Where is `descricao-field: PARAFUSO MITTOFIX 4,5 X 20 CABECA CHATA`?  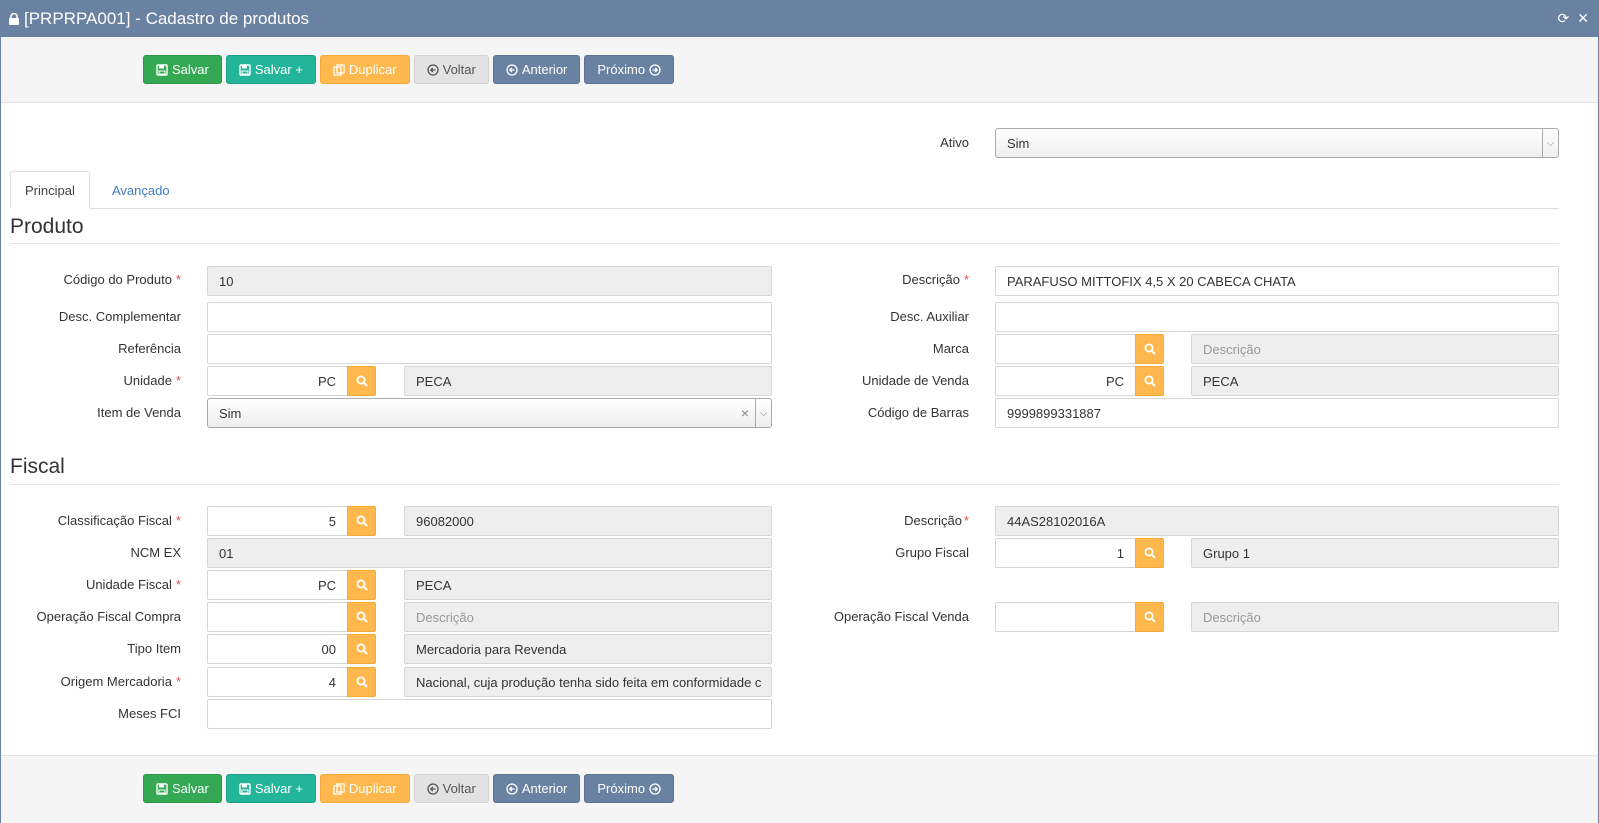
descricao-field: PARAFUSO MITTOFIX 4,5 X 20 CABECA CHATA is located at coordinates (1277, 281).